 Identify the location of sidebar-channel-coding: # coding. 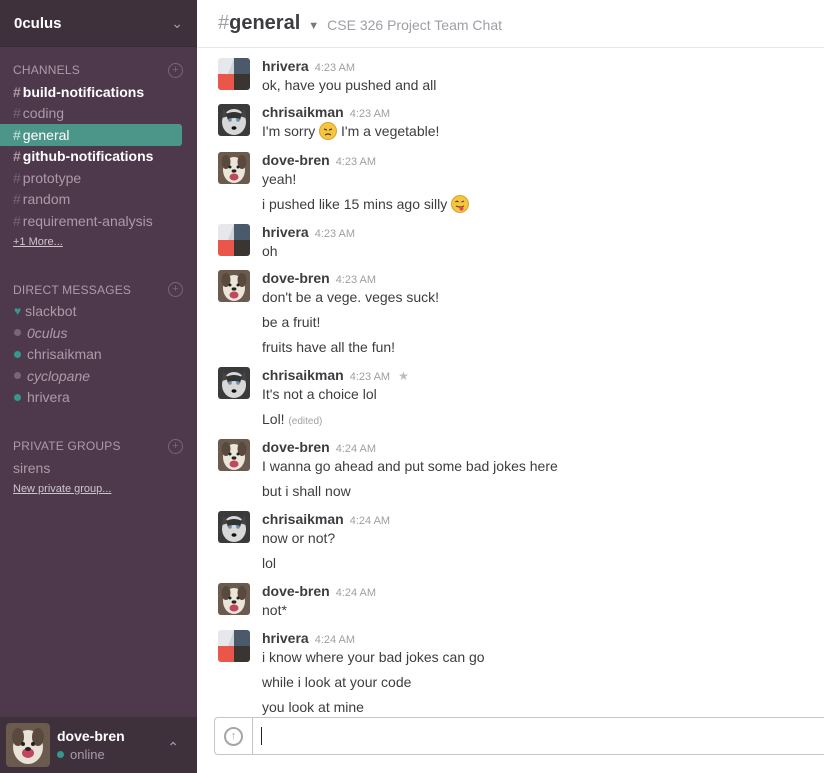
(98, 114).